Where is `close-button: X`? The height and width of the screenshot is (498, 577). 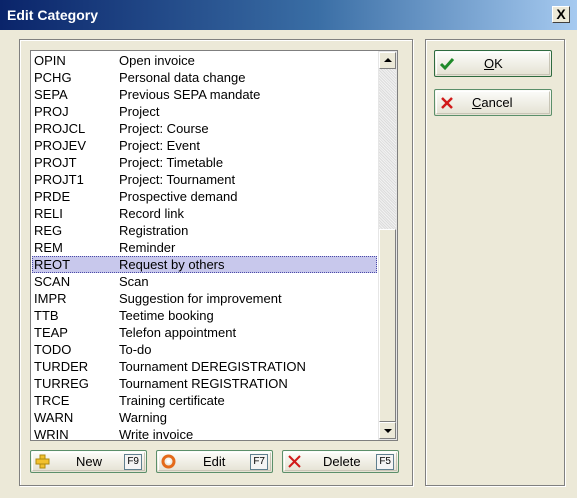 close-button: X is located at coordinates (561, 14).